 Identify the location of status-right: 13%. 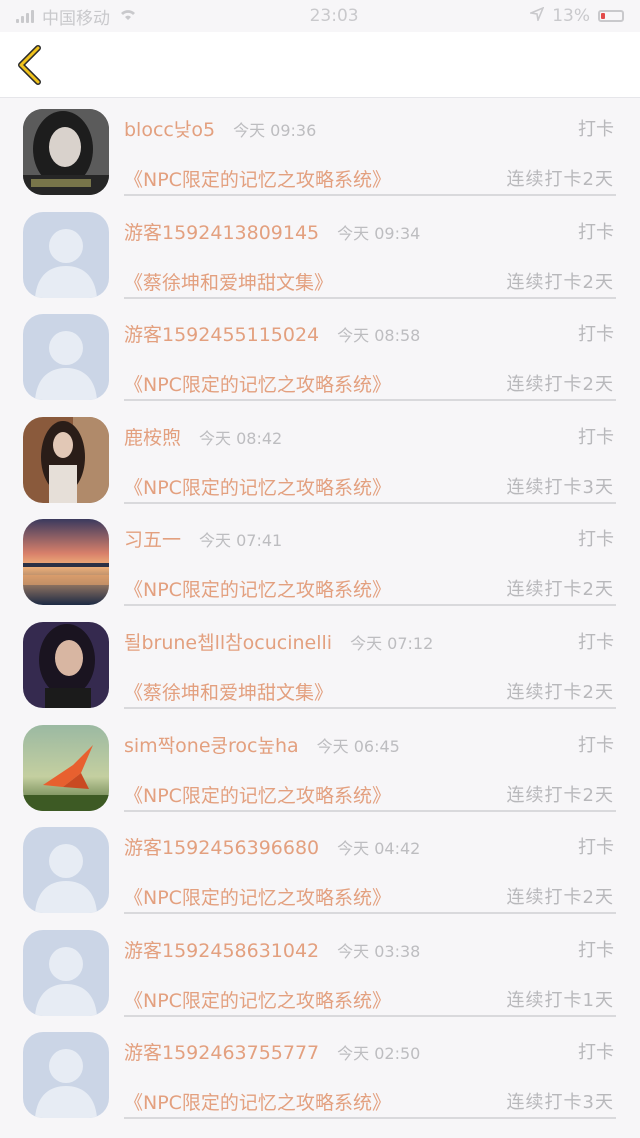
(576, 16).